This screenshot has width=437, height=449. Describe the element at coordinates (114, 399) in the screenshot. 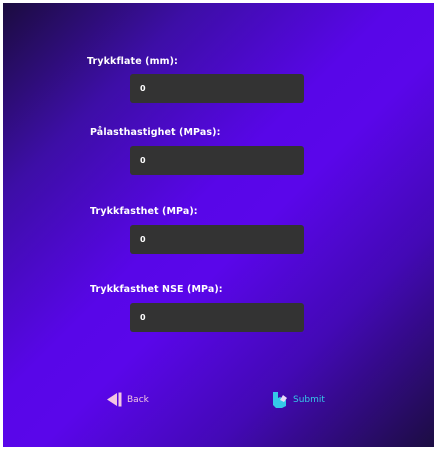

I see `back-arrow-icon` at that location.